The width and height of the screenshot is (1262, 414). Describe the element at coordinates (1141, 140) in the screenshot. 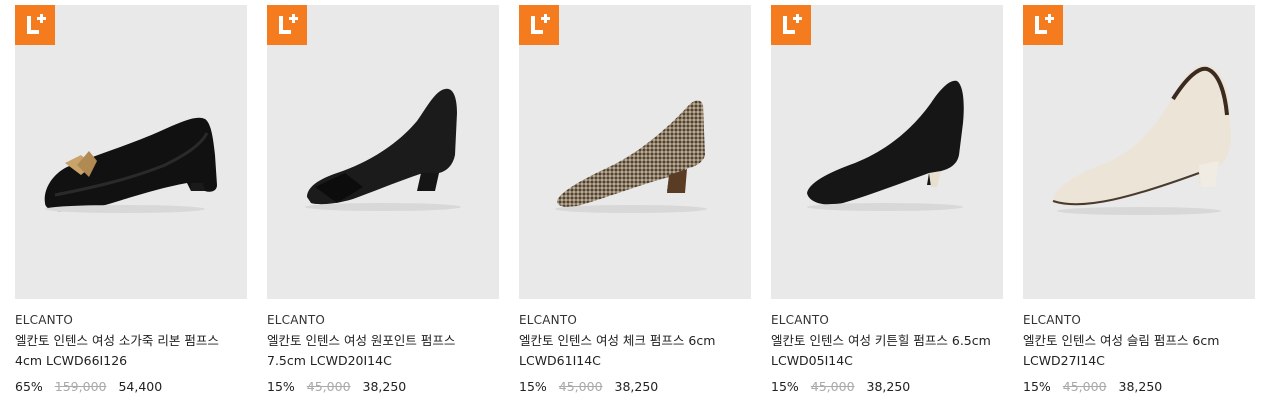

I see `shoe-slim-pump-image` at that location.